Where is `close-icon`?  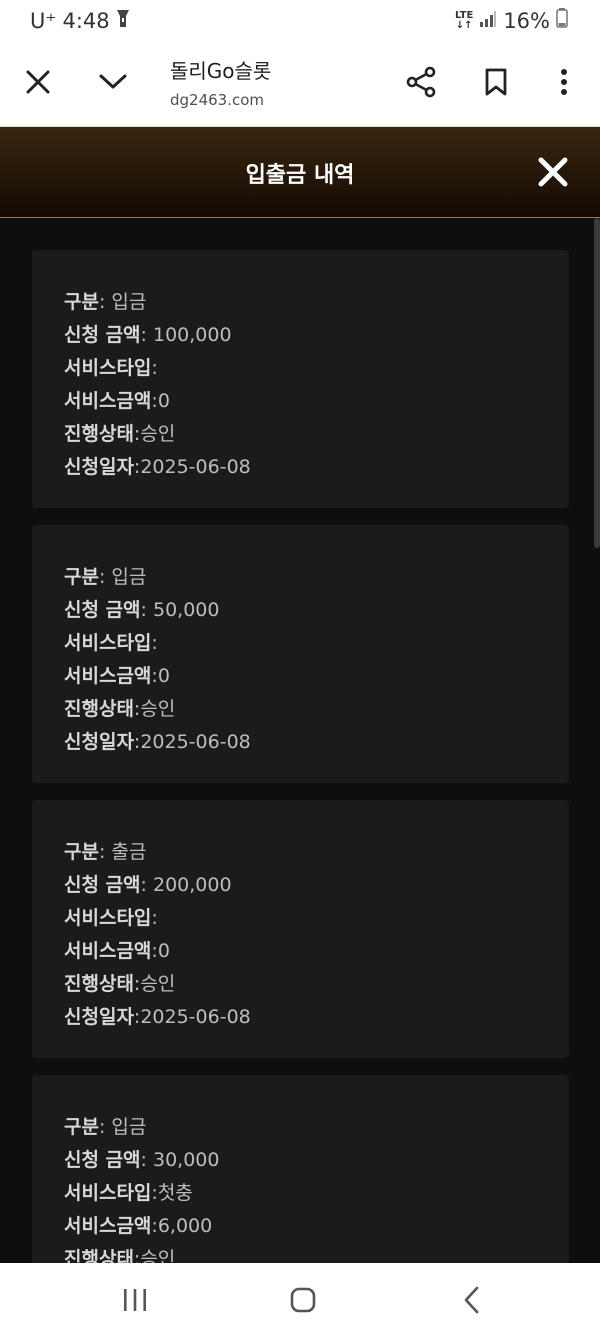 close-icon is located at coordinates (38, 82).